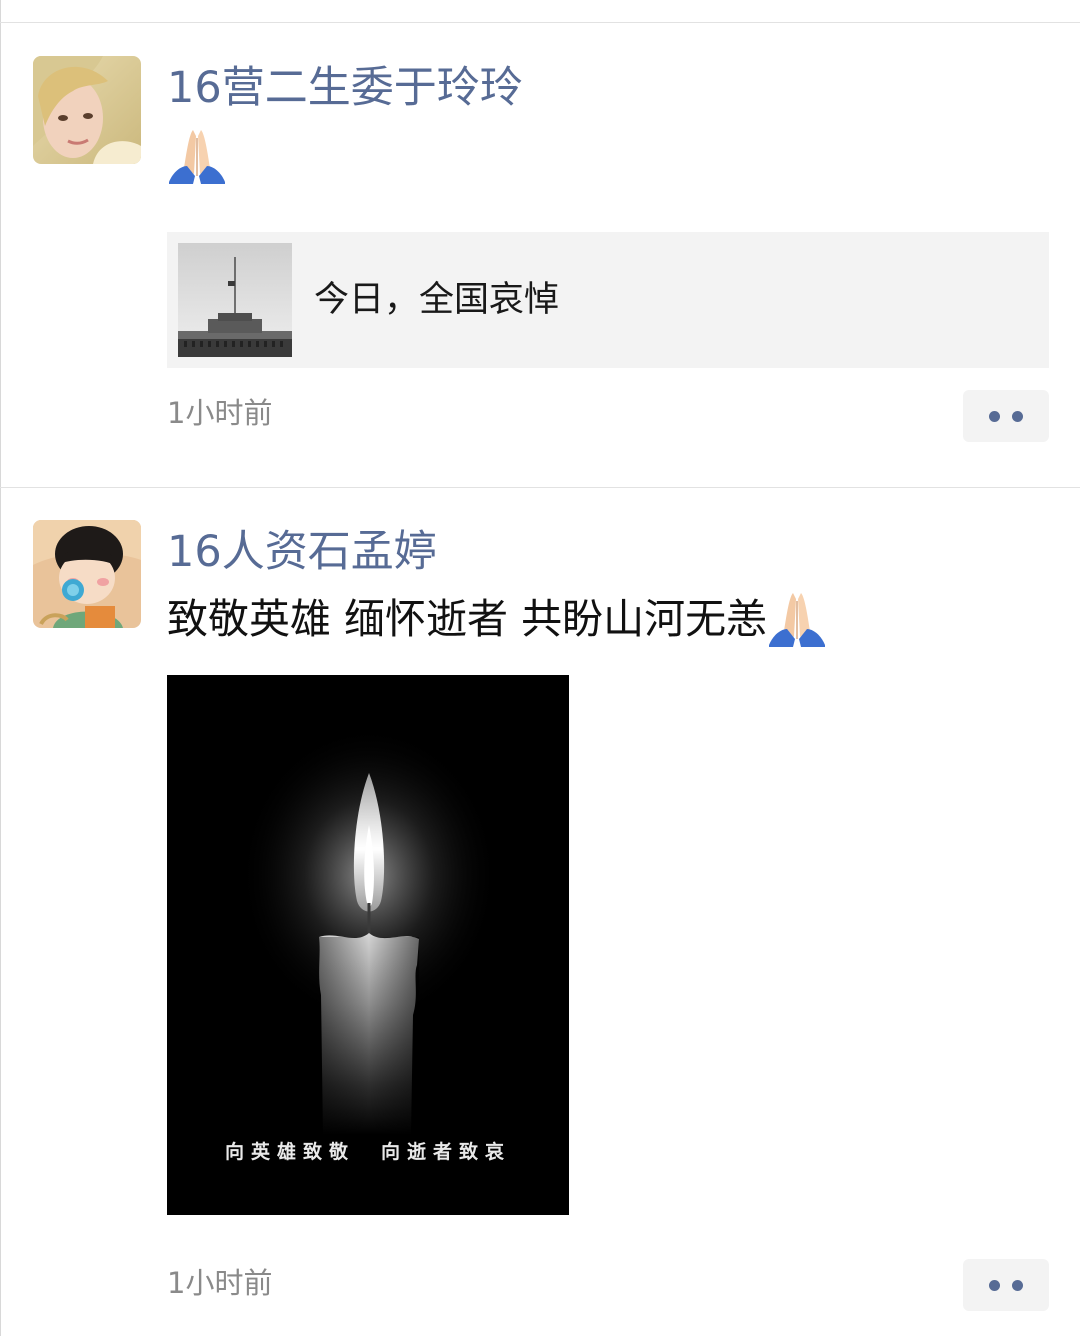 Image resolution: width=1080 pixels, height=1336 pixels. I want to click on post-text: 致敬英雄 缅怀逝者 共盼山河无恙, so click(497, 620).